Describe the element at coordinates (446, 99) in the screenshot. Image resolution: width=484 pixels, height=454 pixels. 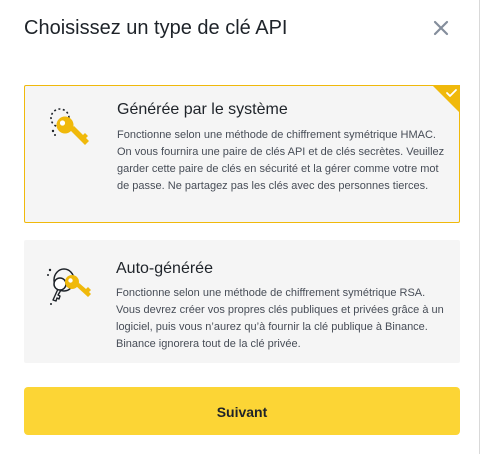
I see `selected-check-icon` at that location.